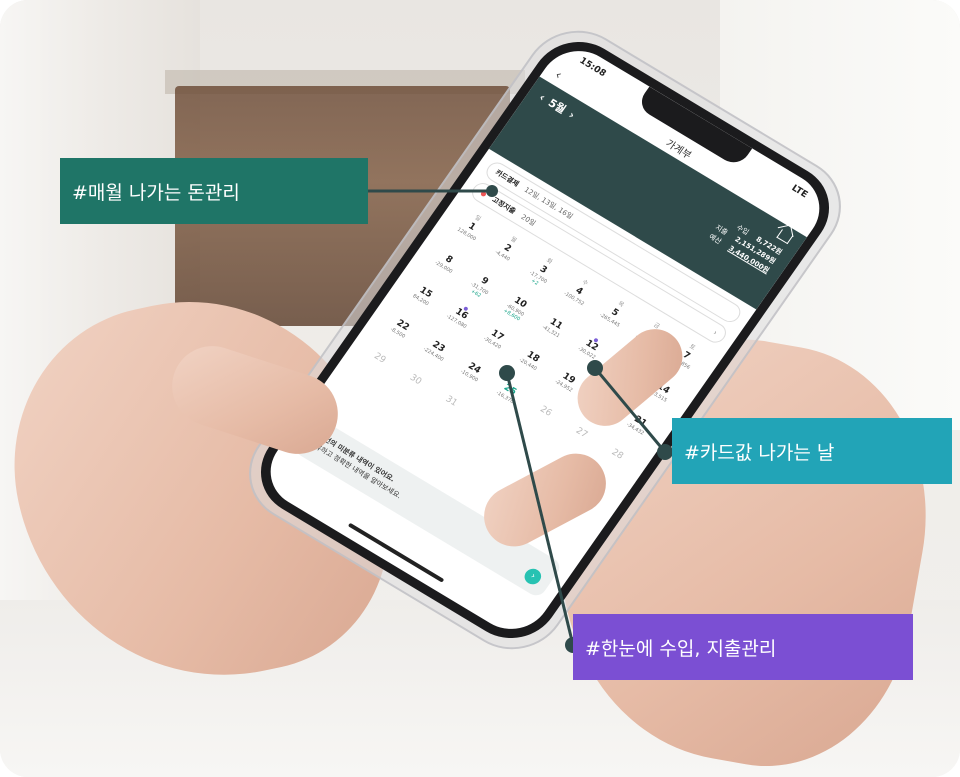 The width and height of the screenshot is (960, 777). What do you see at coordinates (504, 205) in the screenshot?
I see `fixed-expense-tag: 고정지출` at bounding box center [504, 205].